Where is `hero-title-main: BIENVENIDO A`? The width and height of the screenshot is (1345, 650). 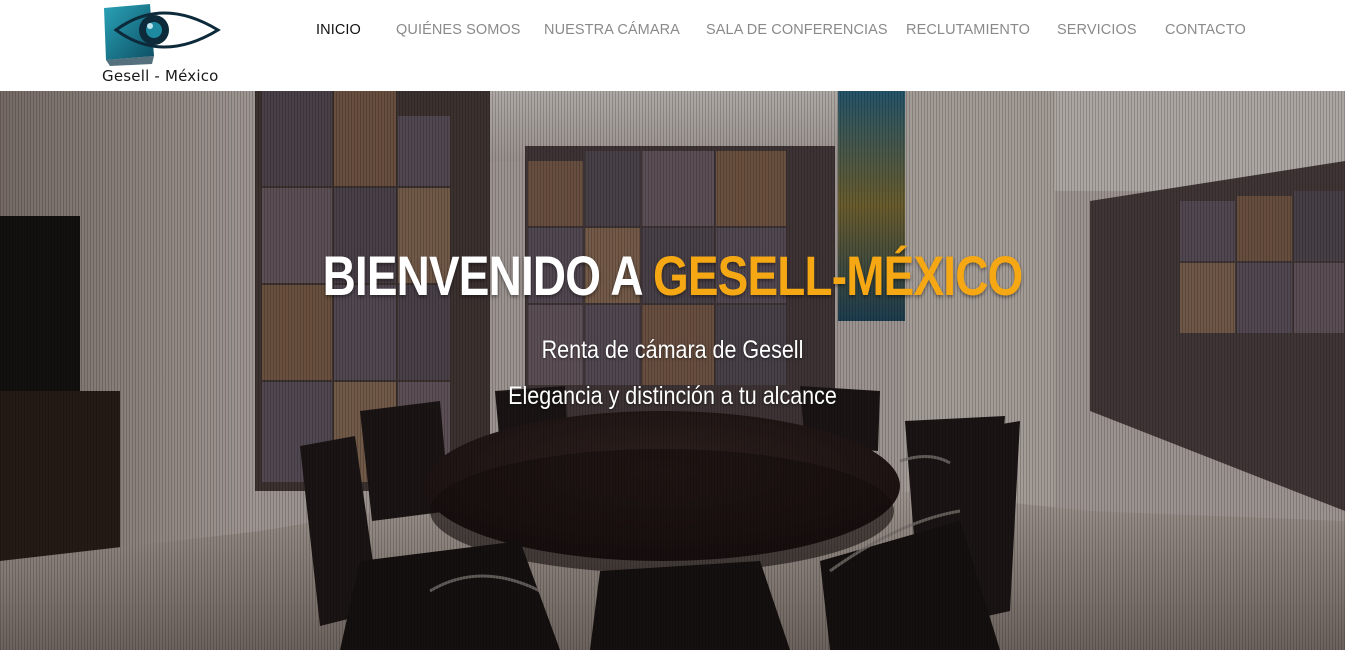 hero-title-main: BIENVENIDO A is located at coordinates (482, 275).